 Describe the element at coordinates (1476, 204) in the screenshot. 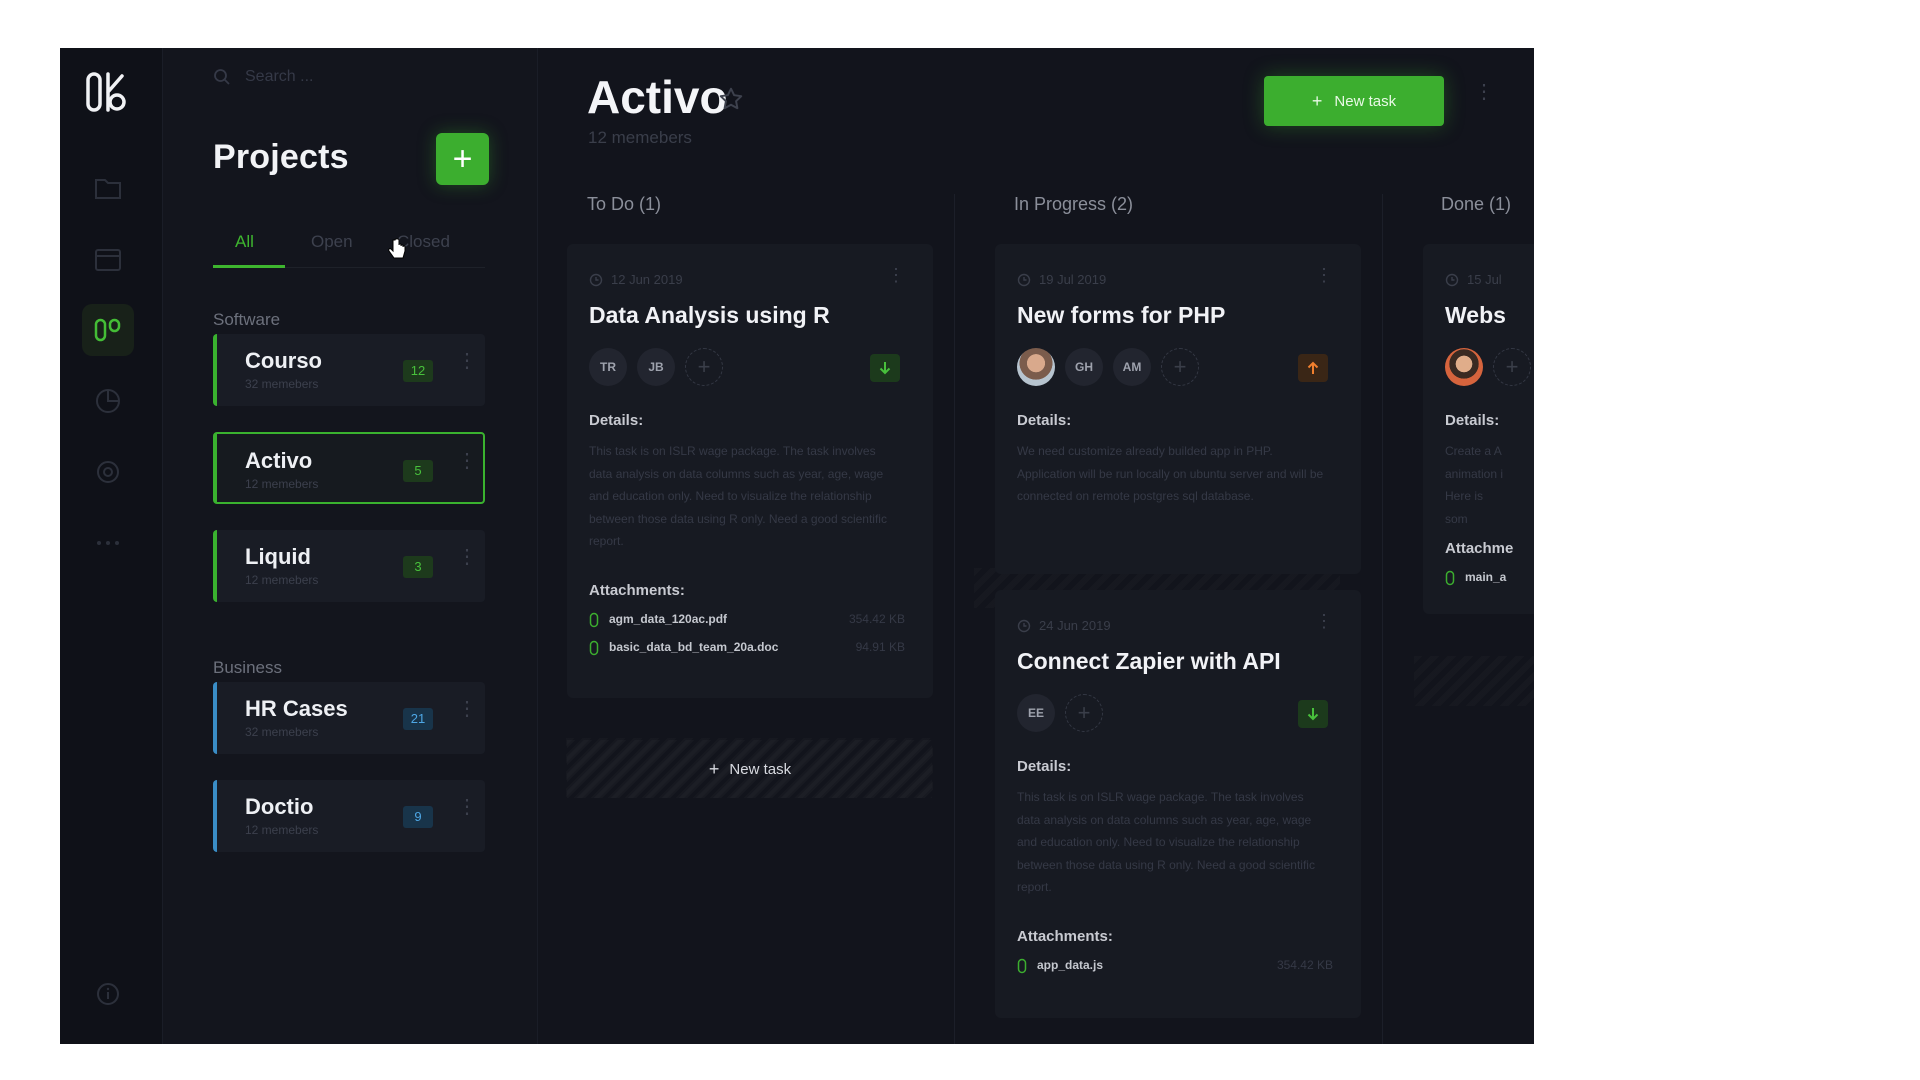

I see `column-header-done: Done (1)` at that location.